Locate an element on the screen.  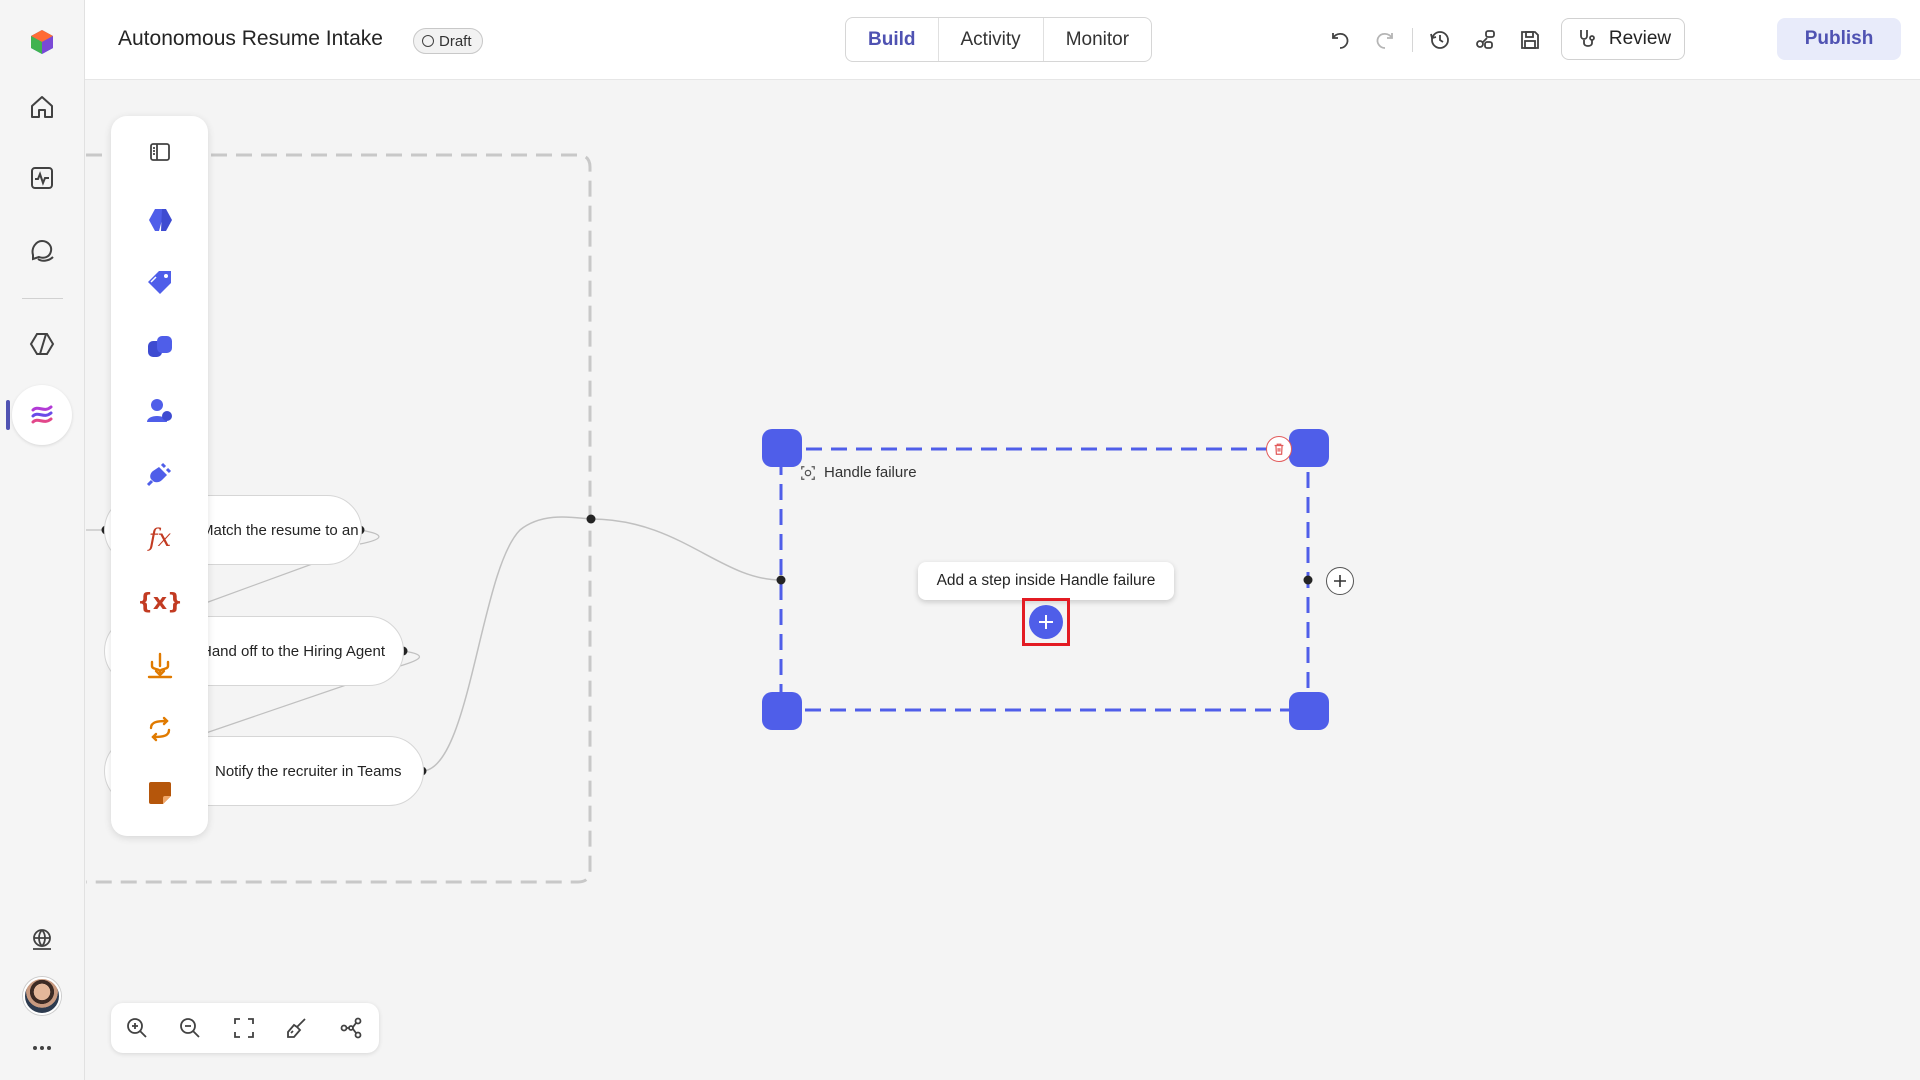
undo-icon is located at coordinates (1340, 40).